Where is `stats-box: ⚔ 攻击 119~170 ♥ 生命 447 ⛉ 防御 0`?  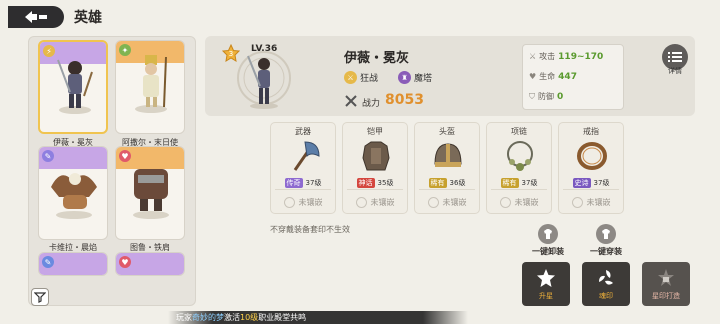
stats-box: ⚔ 攻击 119~170 ♥ 生命 447 ⛉ 防御 0 is located at coordinates (573, 77).